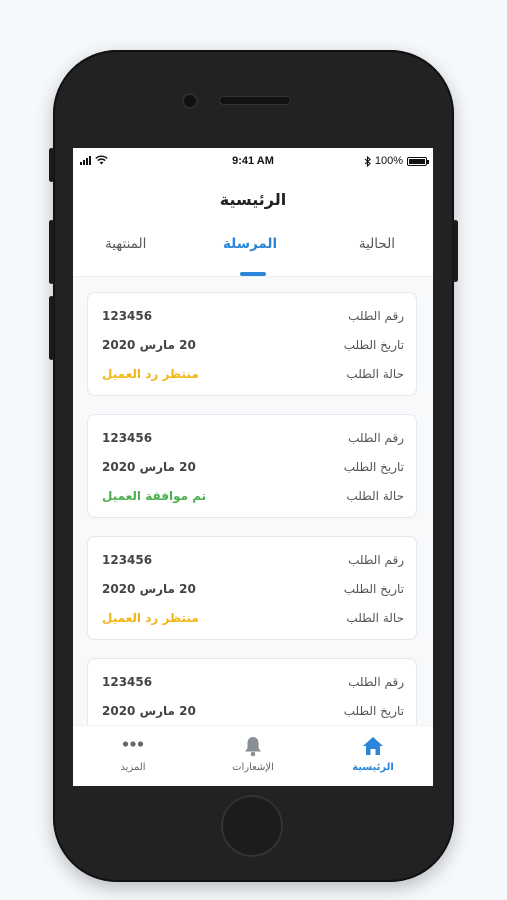 This screenshot has height=900, width=507. What do you see at coordinates (253, 161) in the screenshot?
I see `status-bar: 9:41 AM 100%` at bounding box center [253, 161].